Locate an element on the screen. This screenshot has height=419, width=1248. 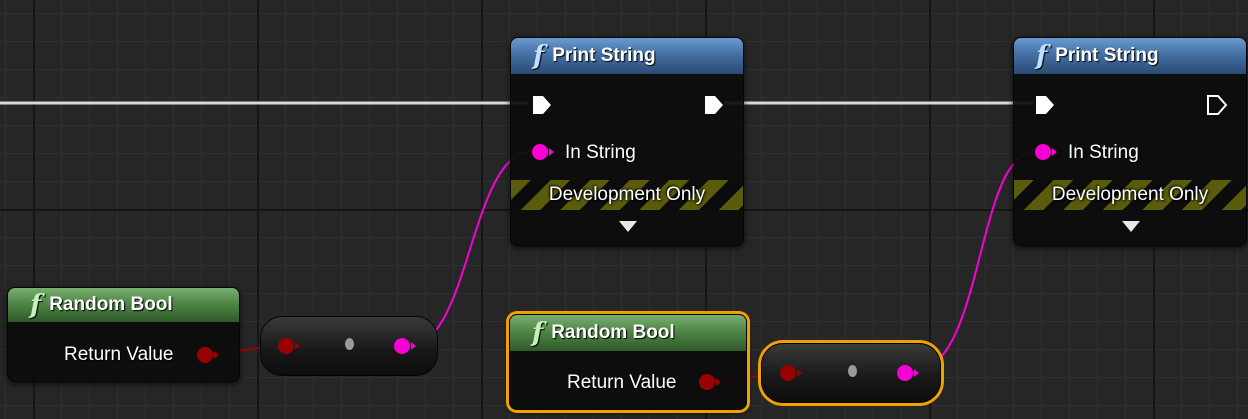
random-bool-node-2: f Random Bool Return Value is located at coordinates (628, 362).